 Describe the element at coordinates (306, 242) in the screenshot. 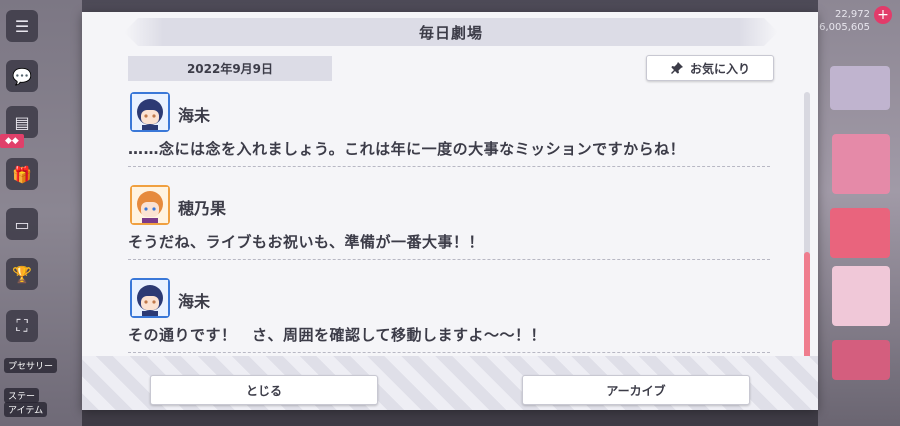

I see `dialogue-text: そうだね、ライブもお祝いも、準備が一番大事！！` at that location.